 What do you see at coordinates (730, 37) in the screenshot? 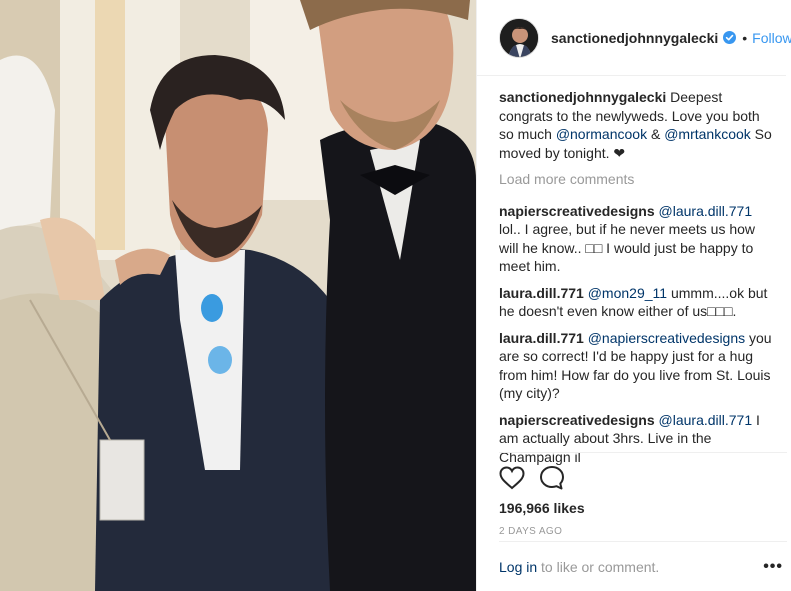
I see `verified-badge-icon` at bounding box center [730, 37].